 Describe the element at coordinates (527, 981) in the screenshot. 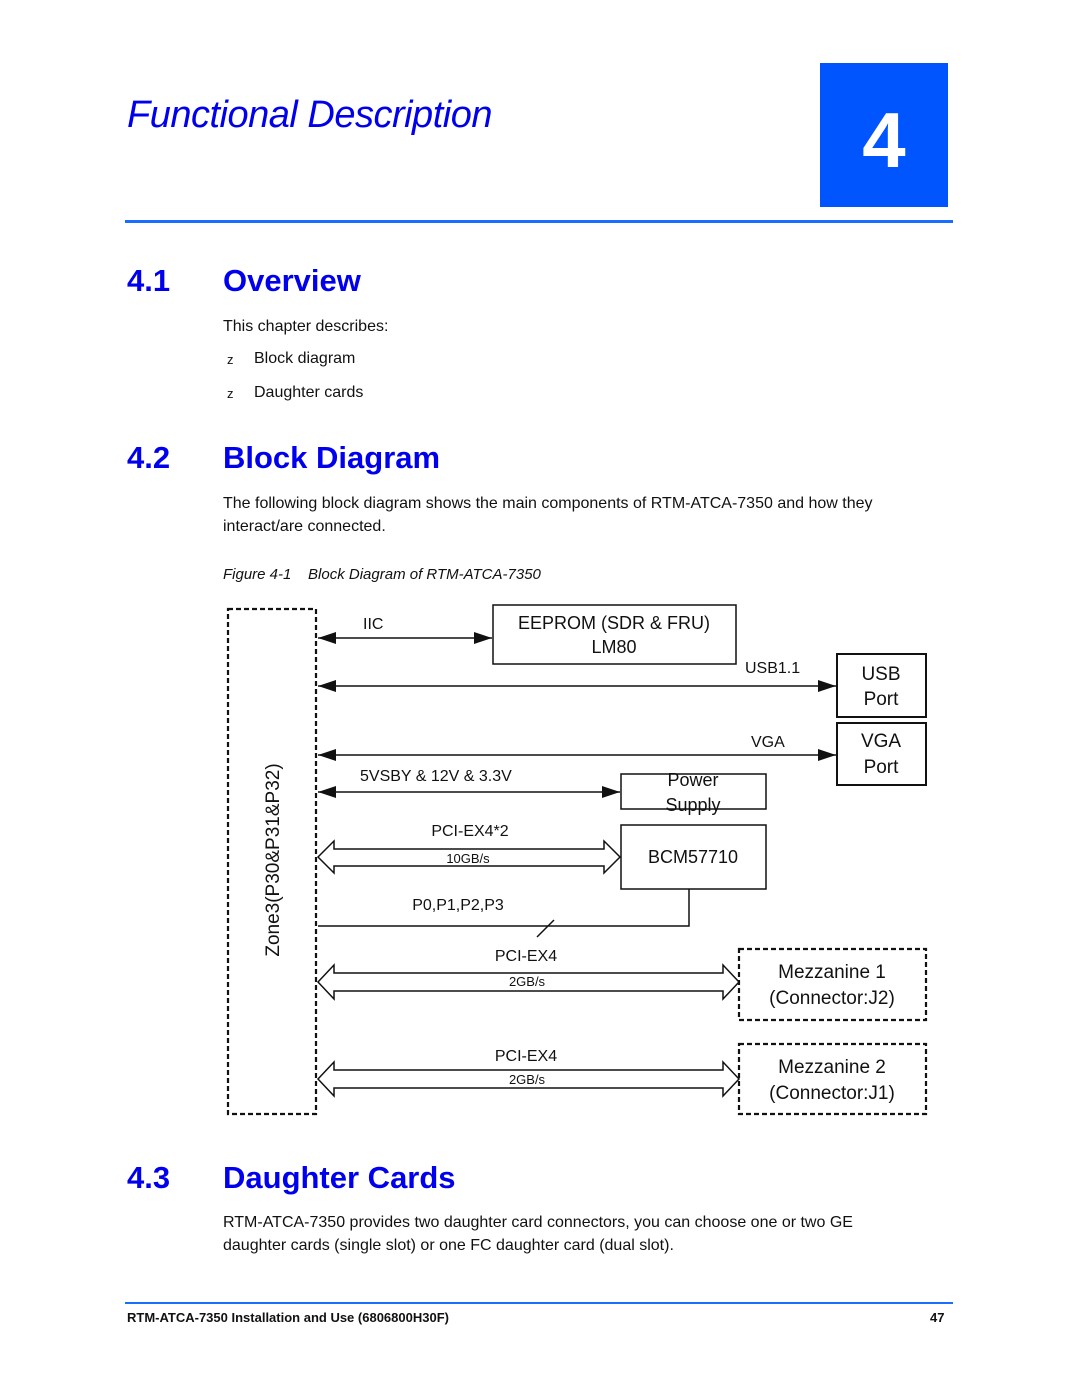

I see `pcie-mezz1-rate: 2GB/s` at that location.